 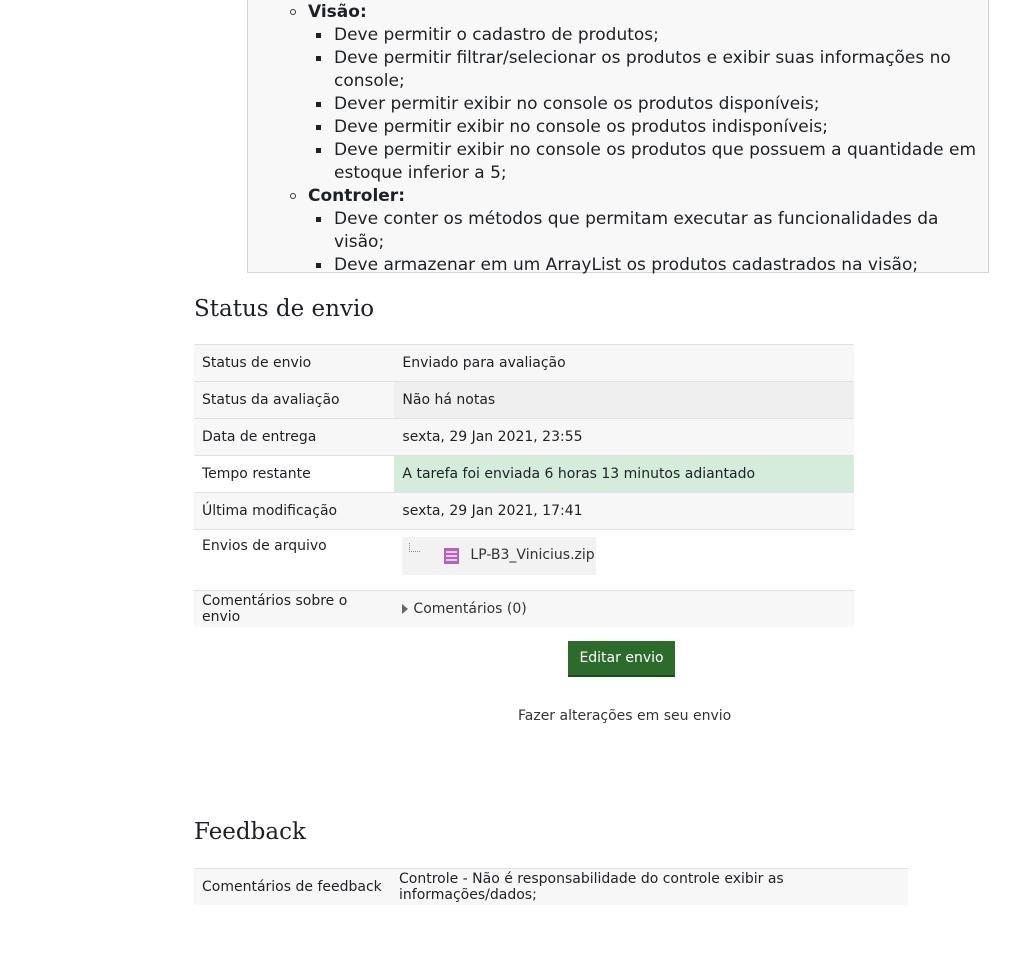 I want to click on group-title-visao: Visão:, so click(x=337, y=12).